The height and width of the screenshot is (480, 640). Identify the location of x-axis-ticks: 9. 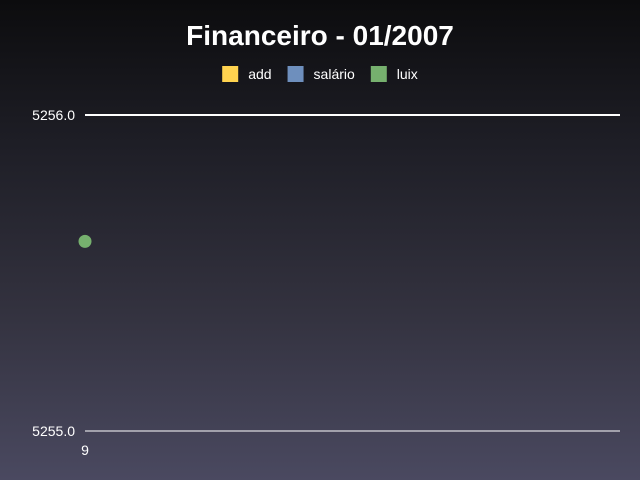
(85, 450).